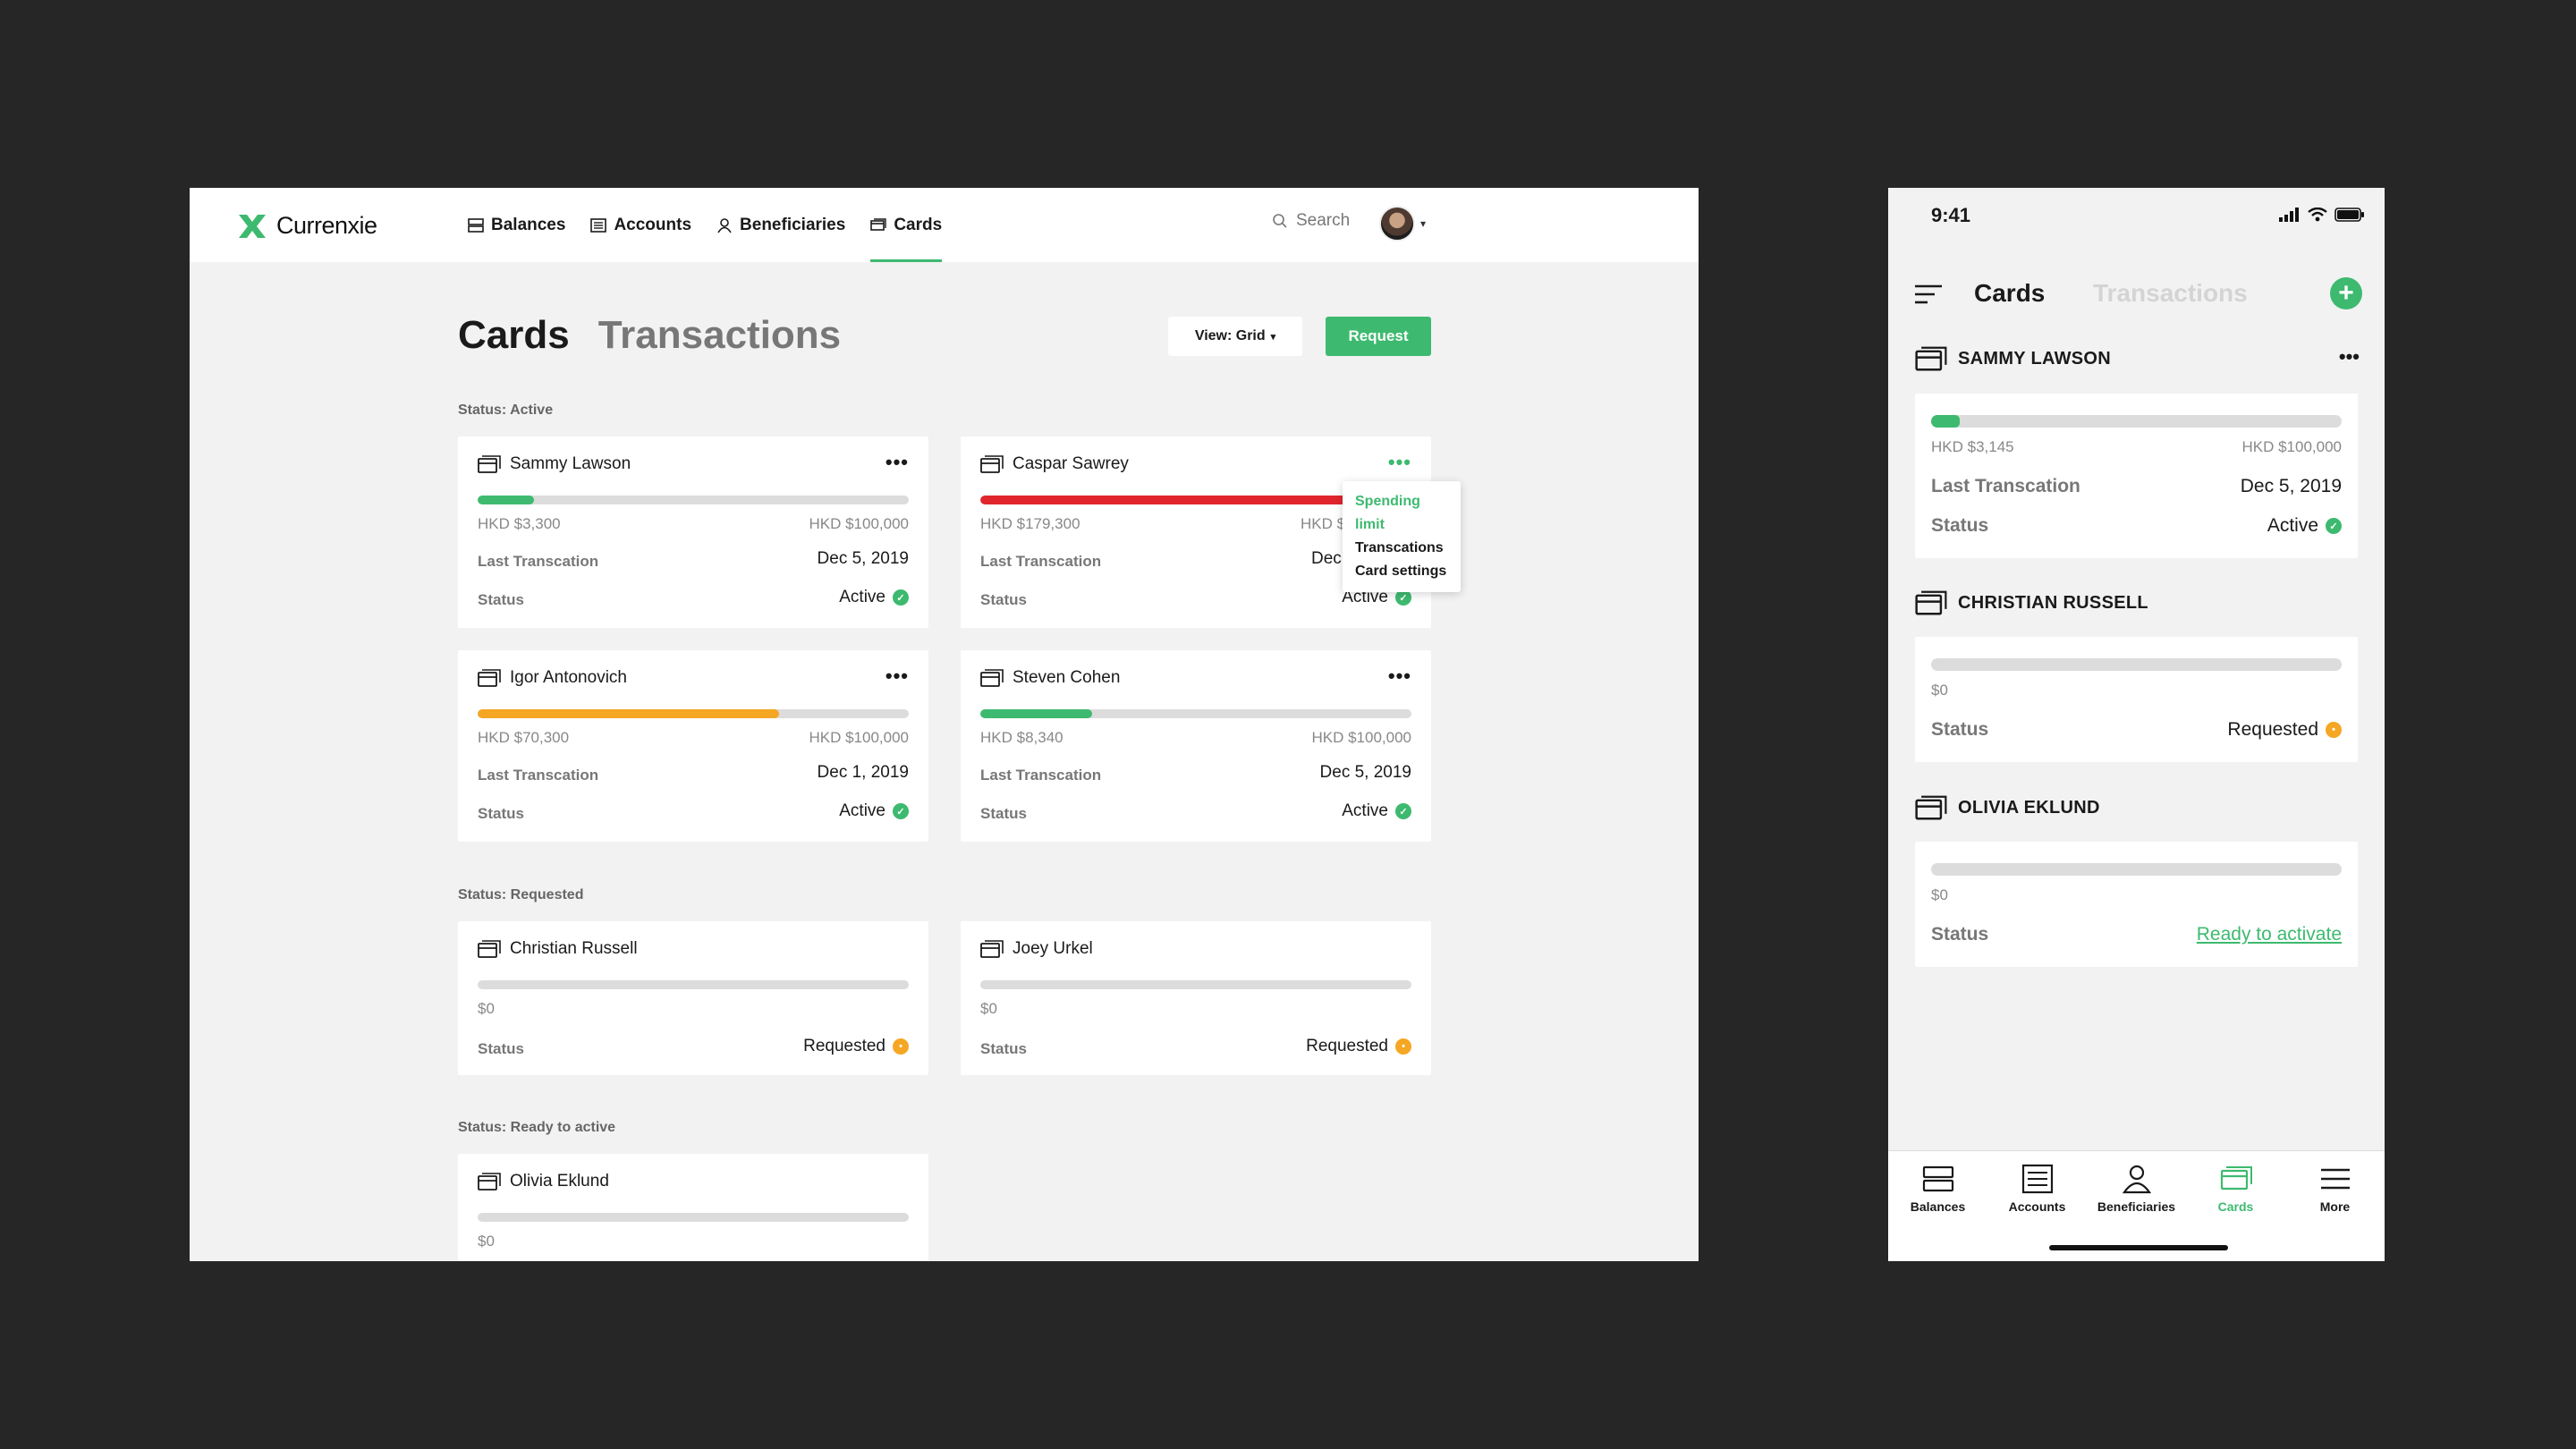 The height and width of the screenshot is (1449, 2576). I want to click on tab-more: More, so click(2335, 1189).